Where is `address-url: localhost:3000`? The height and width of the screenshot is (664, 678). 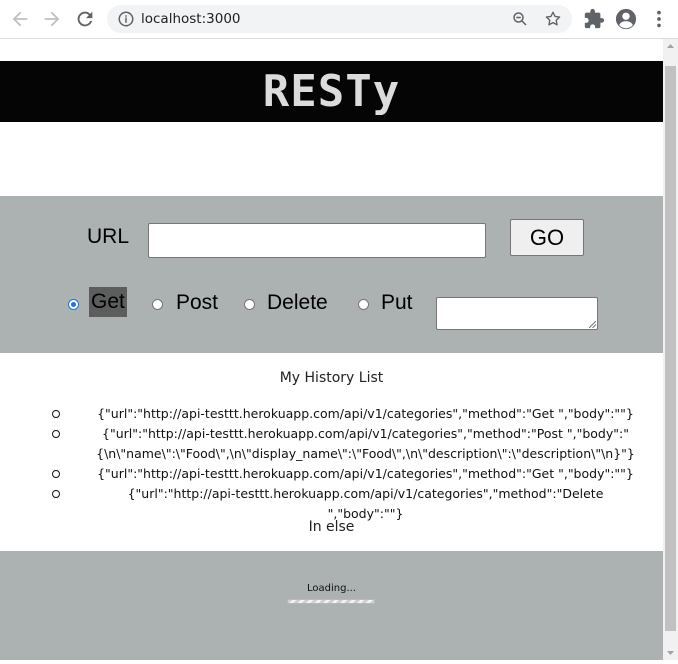
address-url: localhost:3000 is located at coordinates (191, 19).